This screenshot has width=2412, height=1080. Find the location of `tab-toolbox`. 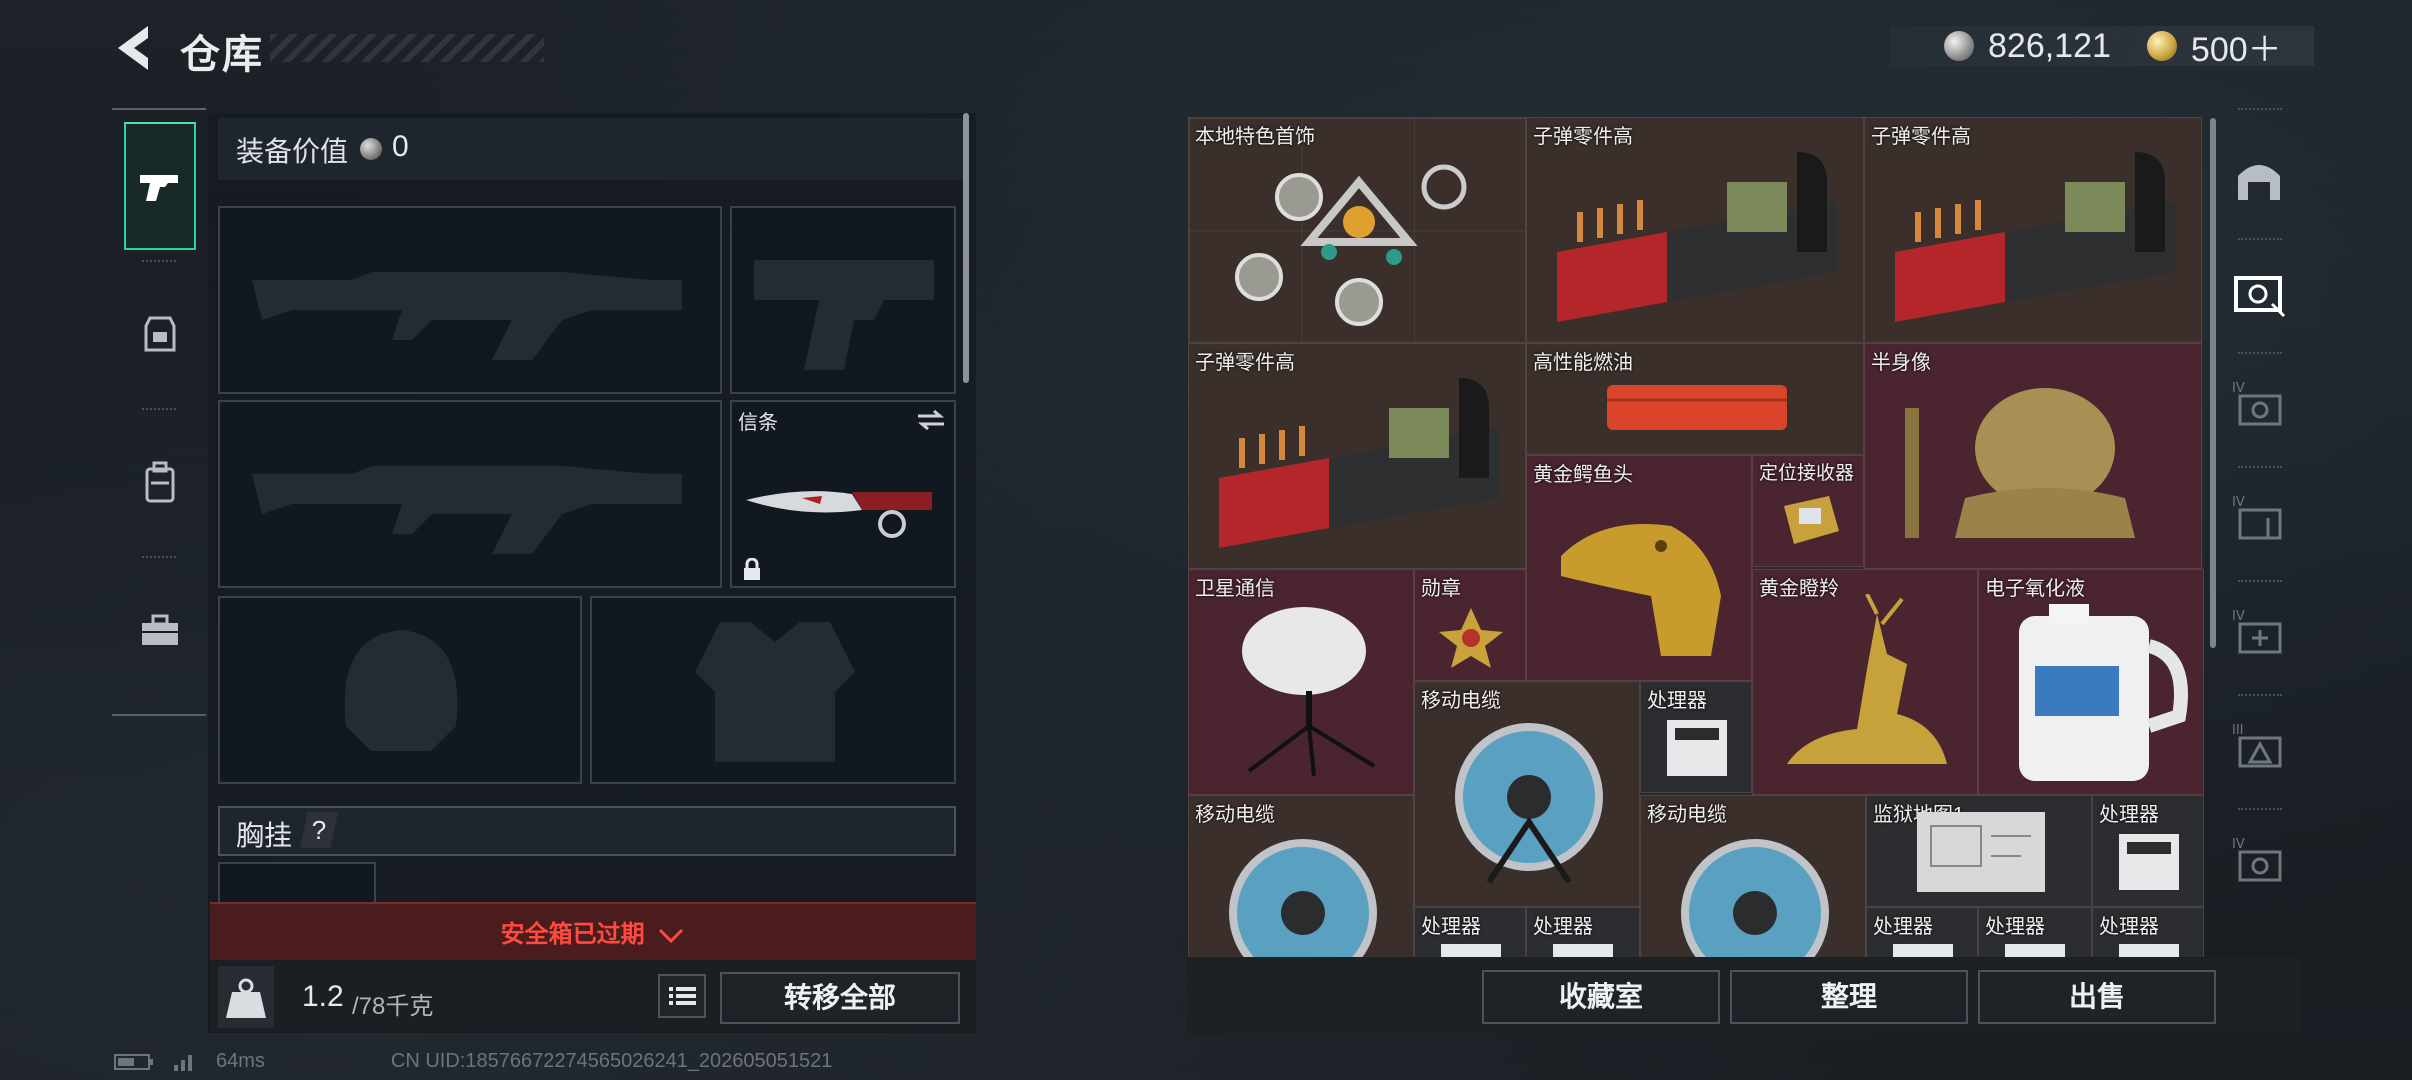

tab-toolbox is located at coordinates (160, 630).